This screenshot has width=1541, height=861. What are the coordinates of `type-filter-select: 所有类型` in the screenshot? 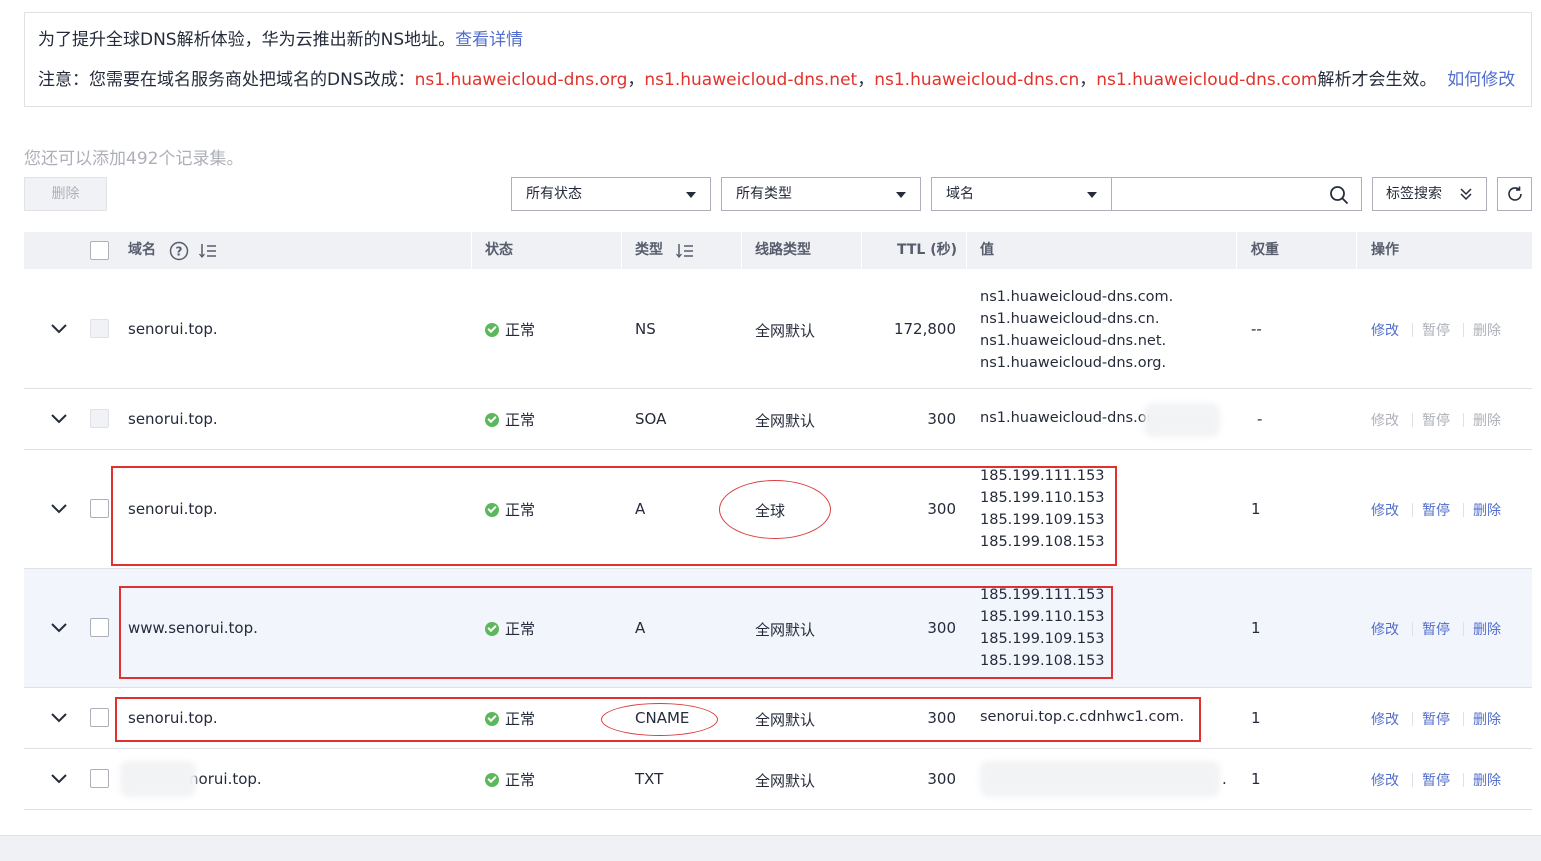 It's located at (821, 194).